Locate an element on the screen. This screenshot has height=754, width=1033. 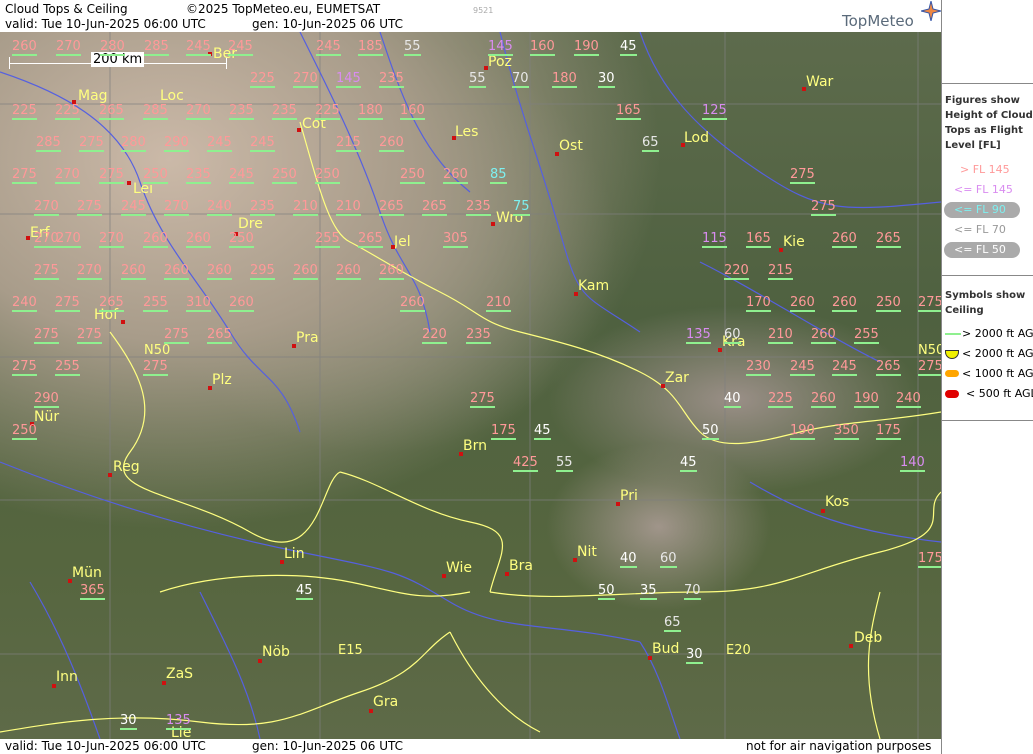
generated-time: gen: 10-Jun-2025 06 UTC is located at coordinates (328, 24).